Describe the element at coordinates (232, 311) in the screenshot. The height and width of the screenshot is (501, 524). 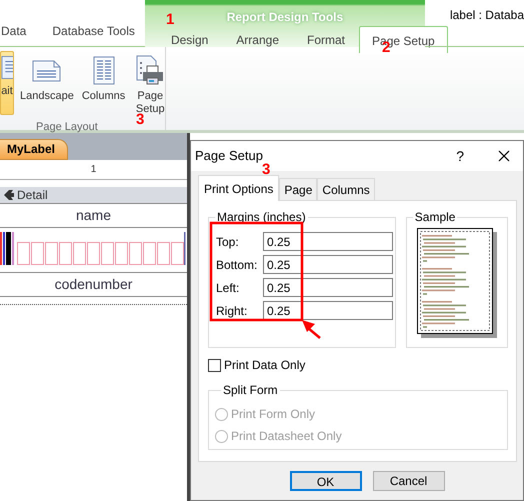
I see `field-label: Right:` at that location.